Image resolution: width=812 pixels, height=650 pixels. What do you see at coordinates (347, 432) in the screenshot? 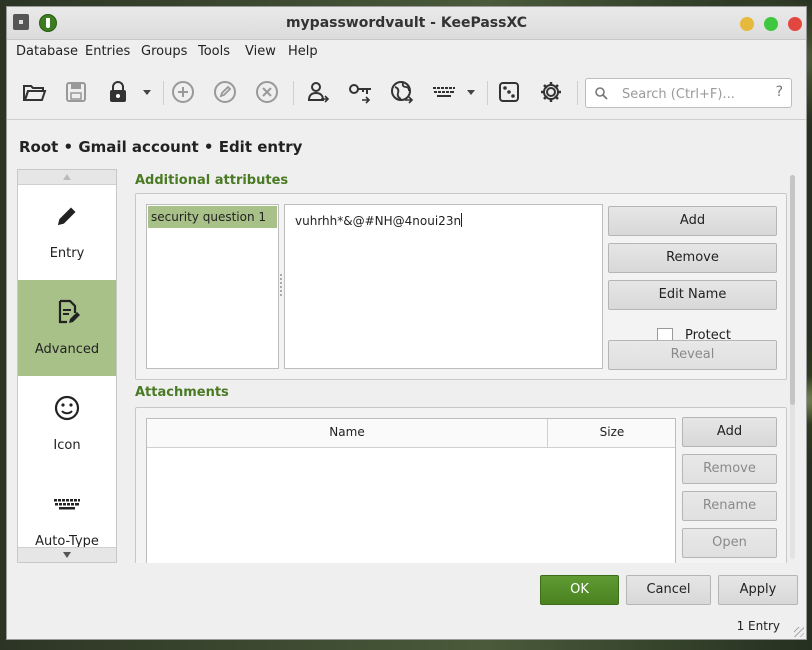
I see `column-header-name: Name` at bounding box center [347, 432].